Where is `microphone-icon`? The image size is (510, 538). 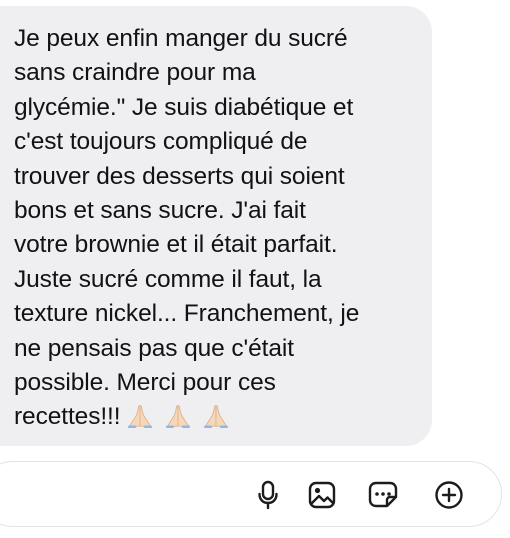 microphone-icon is located at coordinates (268, 495).